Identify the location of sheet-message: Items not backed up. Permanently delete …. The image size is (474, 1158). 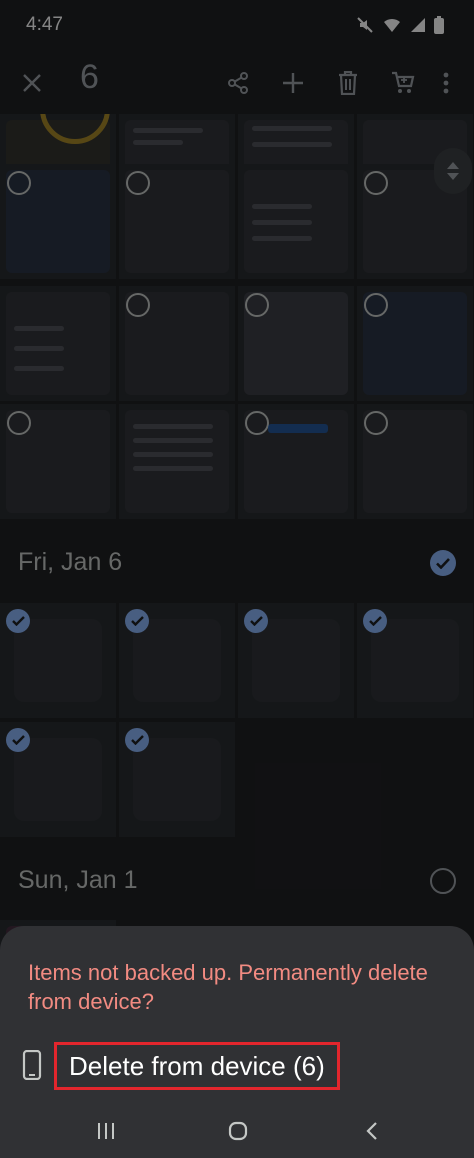
(228, 987).